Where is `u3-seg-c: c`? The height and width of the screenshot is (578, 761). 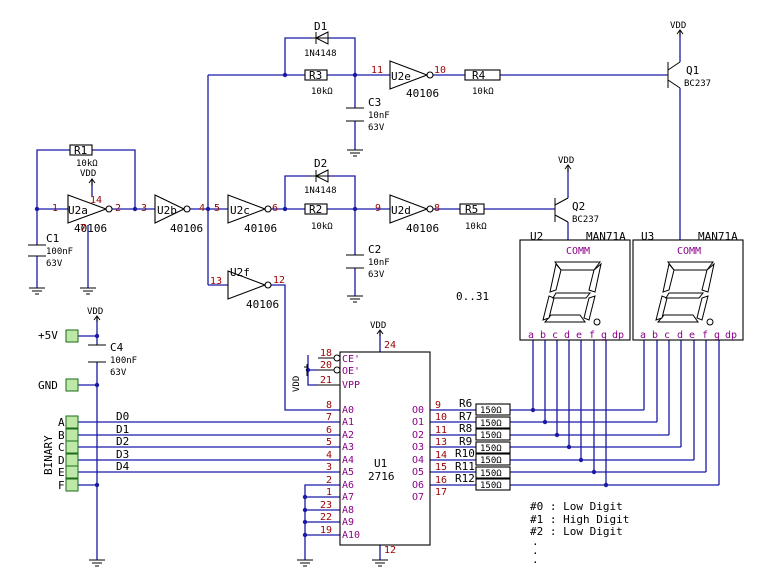 u3-seg-c: c is located at coordinates (667, 335).